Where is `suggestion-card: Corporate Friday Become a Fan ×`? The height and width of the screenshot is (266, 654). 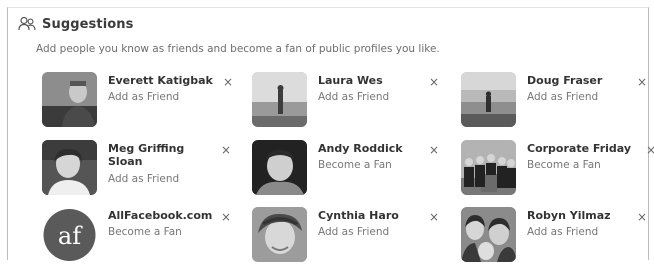 suggestion-card: Corporate Friday Become a Fan × is located at coordinates (557, 169).